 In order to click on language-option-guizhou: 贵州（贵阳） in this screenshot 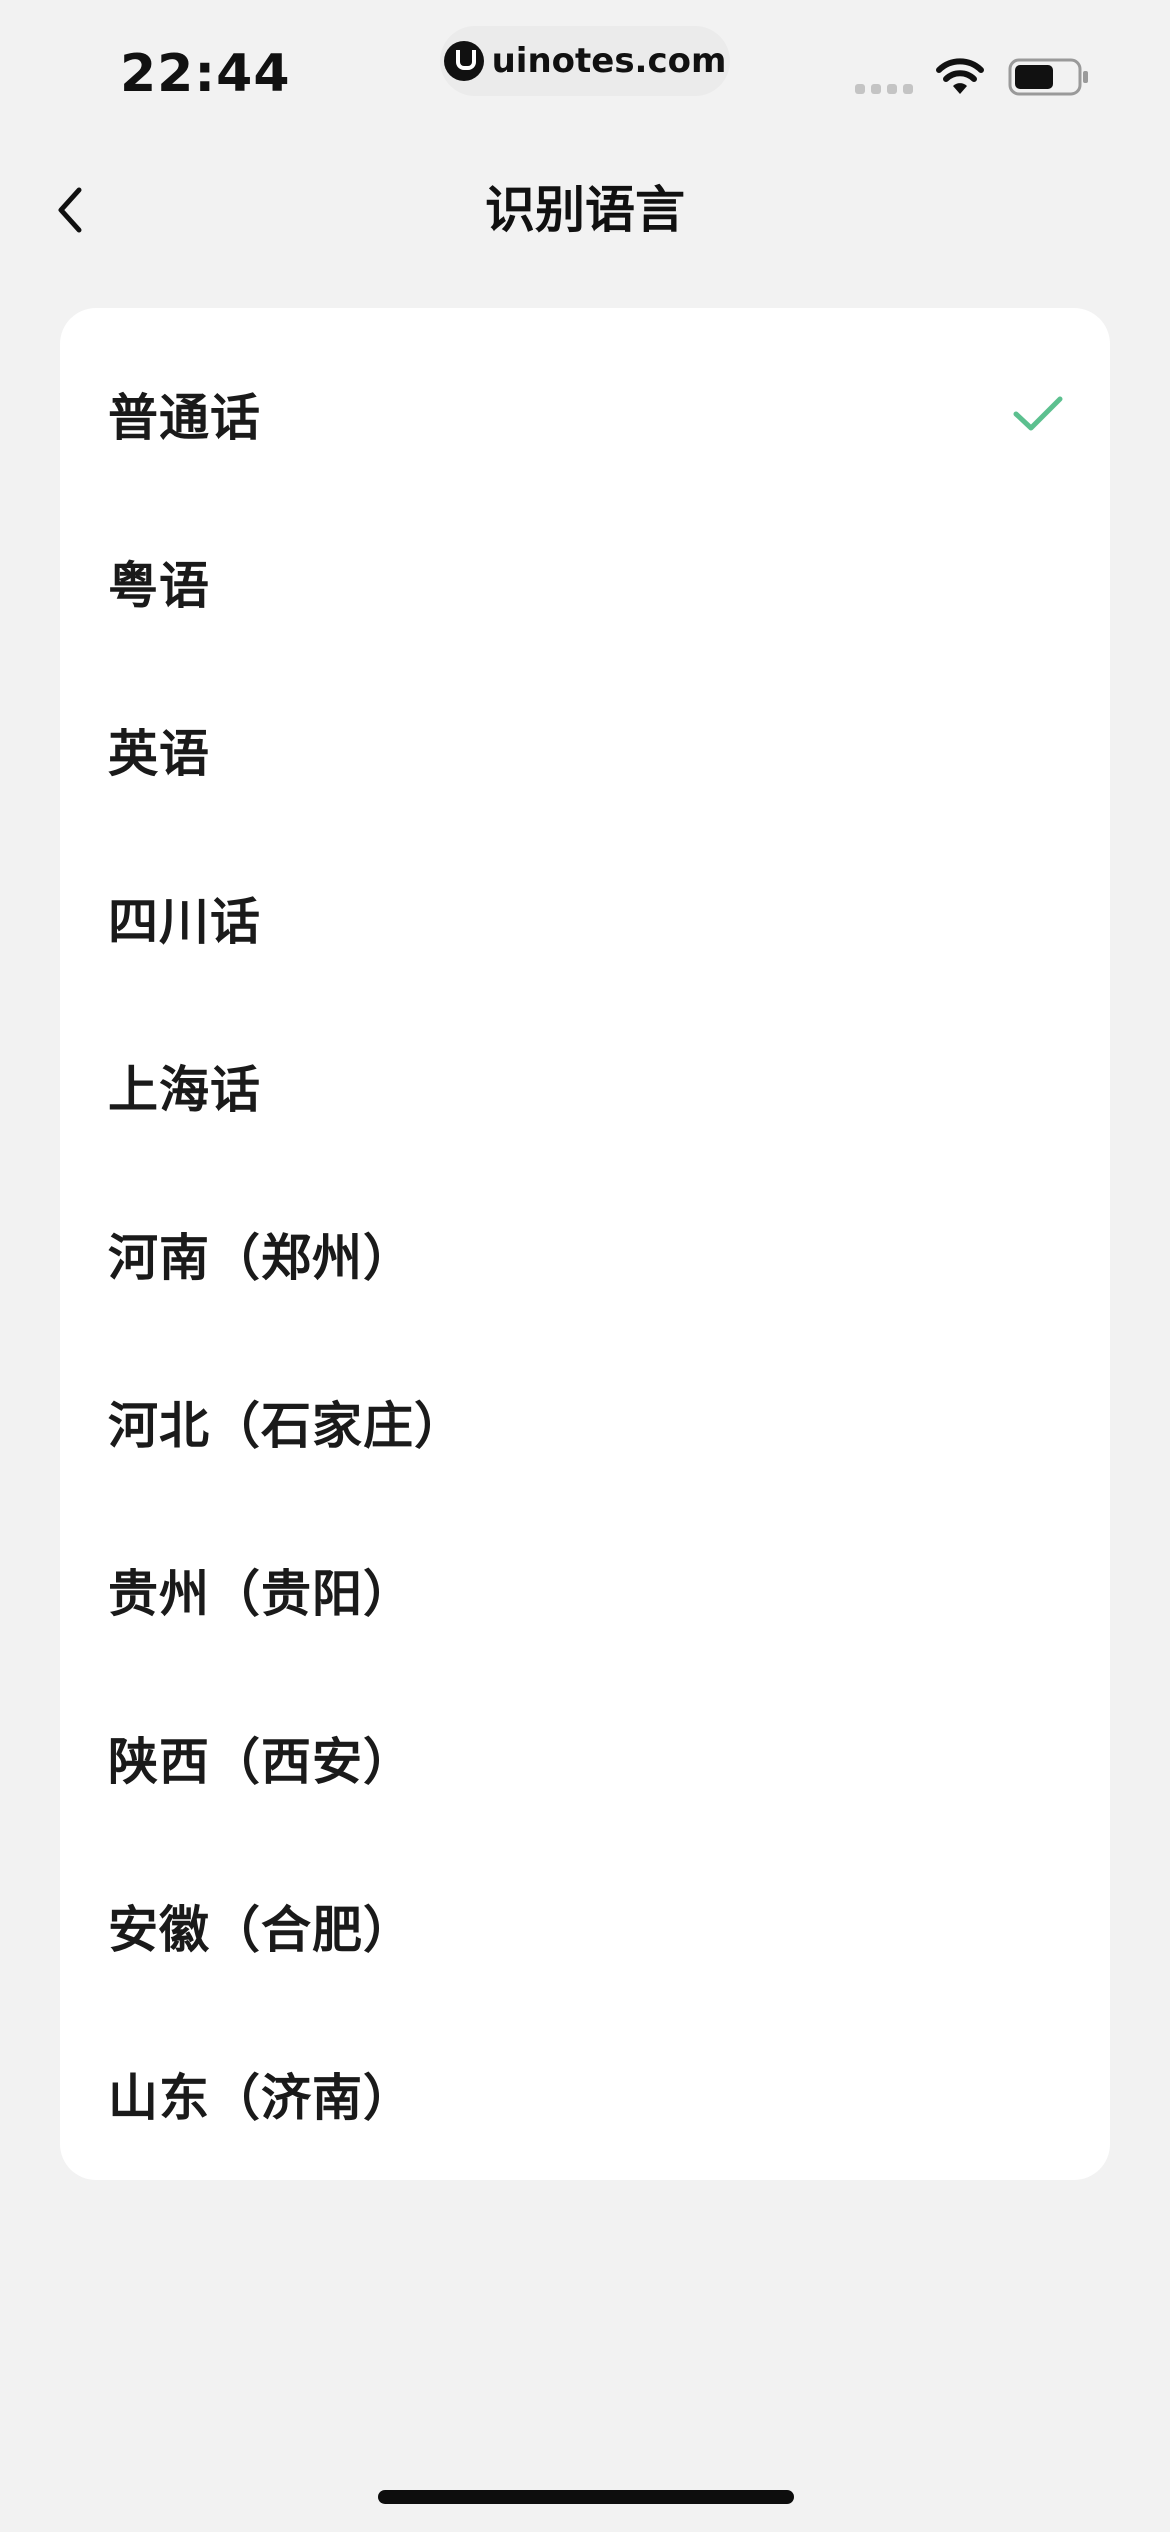, I will do `click(585, 1590)`.